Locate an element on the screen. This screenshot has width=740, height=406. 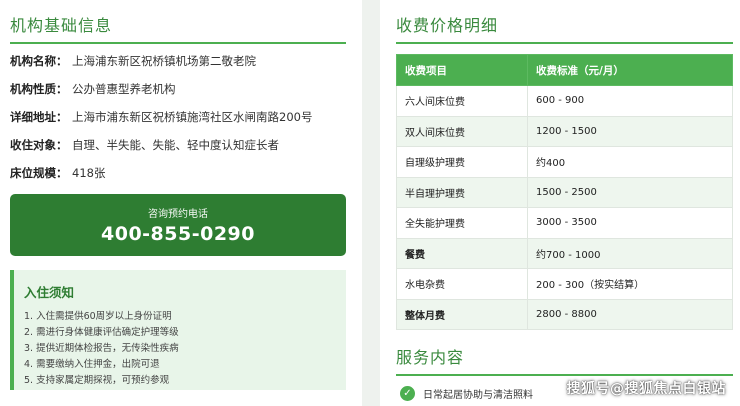
info-key: 机构性质： is located at coordinates (39, 89).